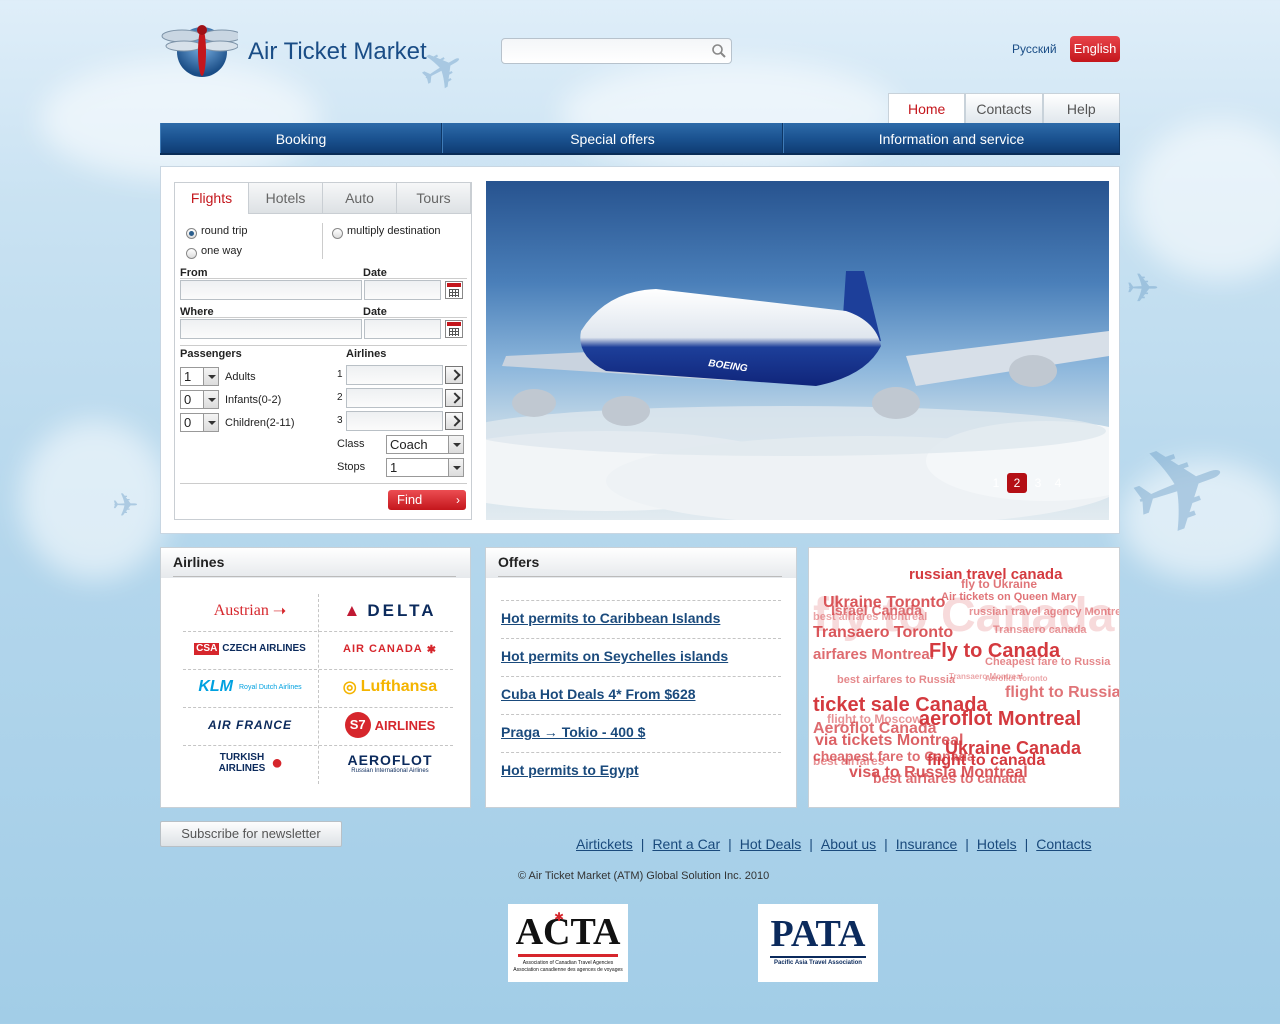 The width and height of the screenshot is (1280, 1024). I want to click on lang-russian-link: Русский, so click(1034, 49).